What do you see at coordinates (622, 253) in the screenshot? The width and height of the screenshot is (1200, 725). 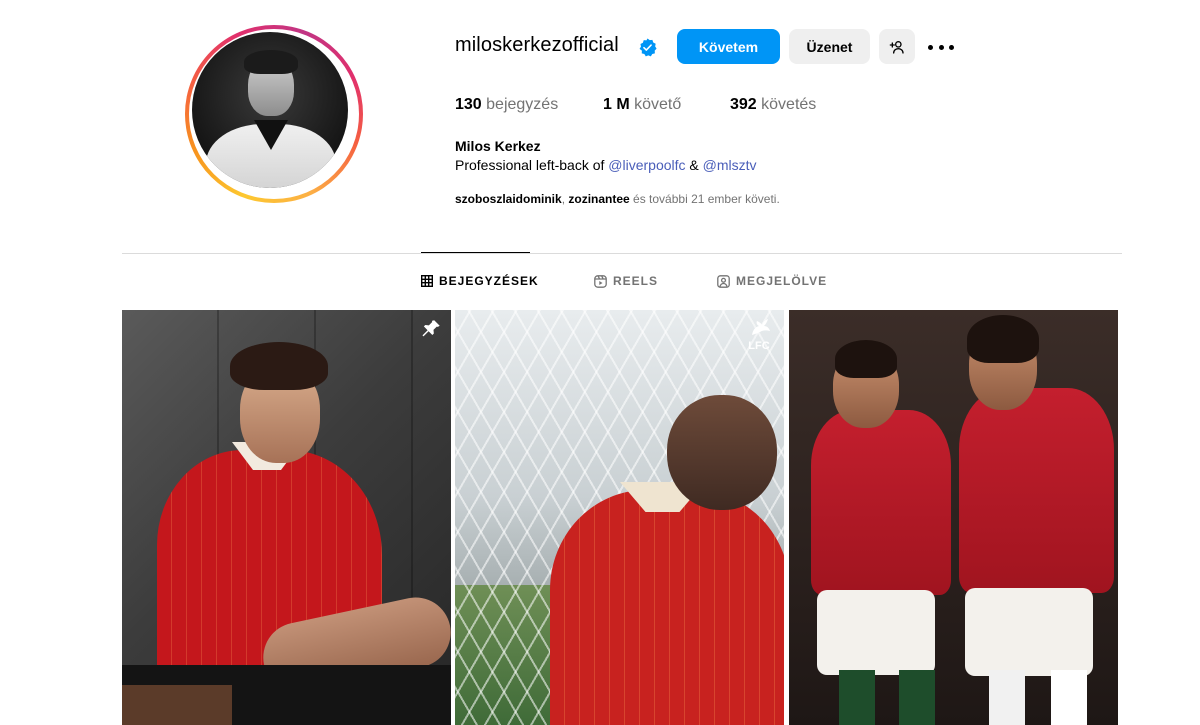 I see `tabs-divider` at bounding box center [622, 253].